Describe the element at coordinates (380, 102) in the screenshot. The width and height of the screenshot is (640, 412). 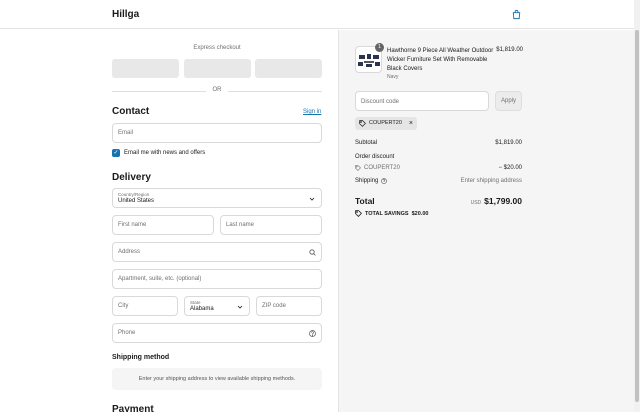
I see `discount-code-placeholder: Discount code` at that location.